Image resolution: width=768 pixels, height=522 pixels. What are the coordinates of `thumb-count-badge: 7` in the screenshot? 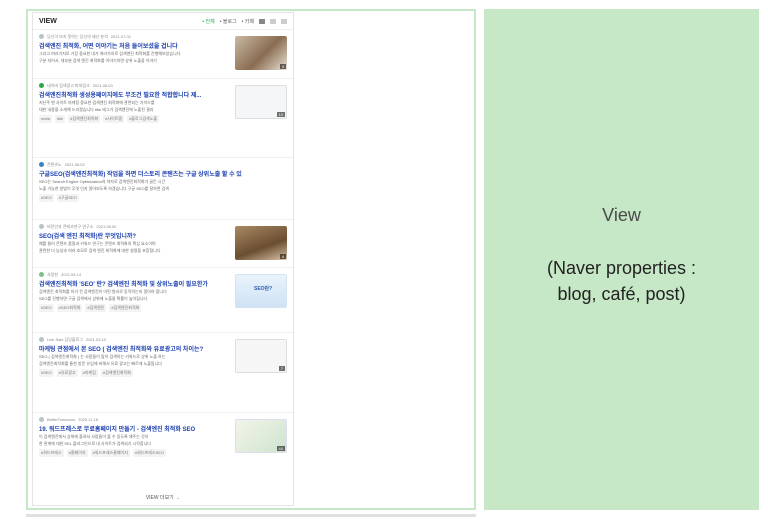 It's located at (281, 368).